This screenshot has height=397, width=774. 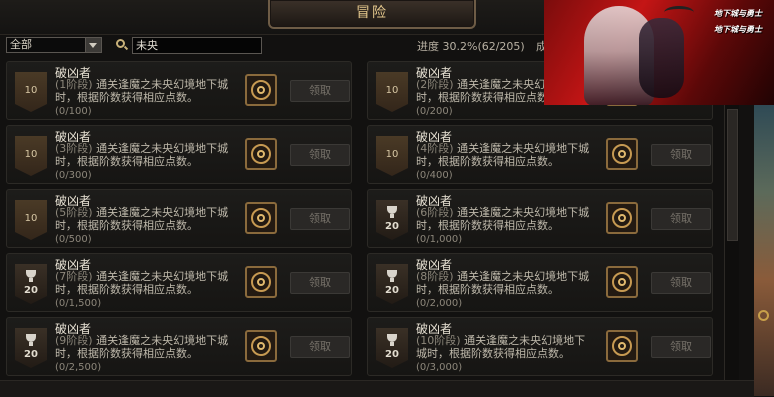 I want to click on achievement-stage: (3阶段), so click(x=74, y=148).